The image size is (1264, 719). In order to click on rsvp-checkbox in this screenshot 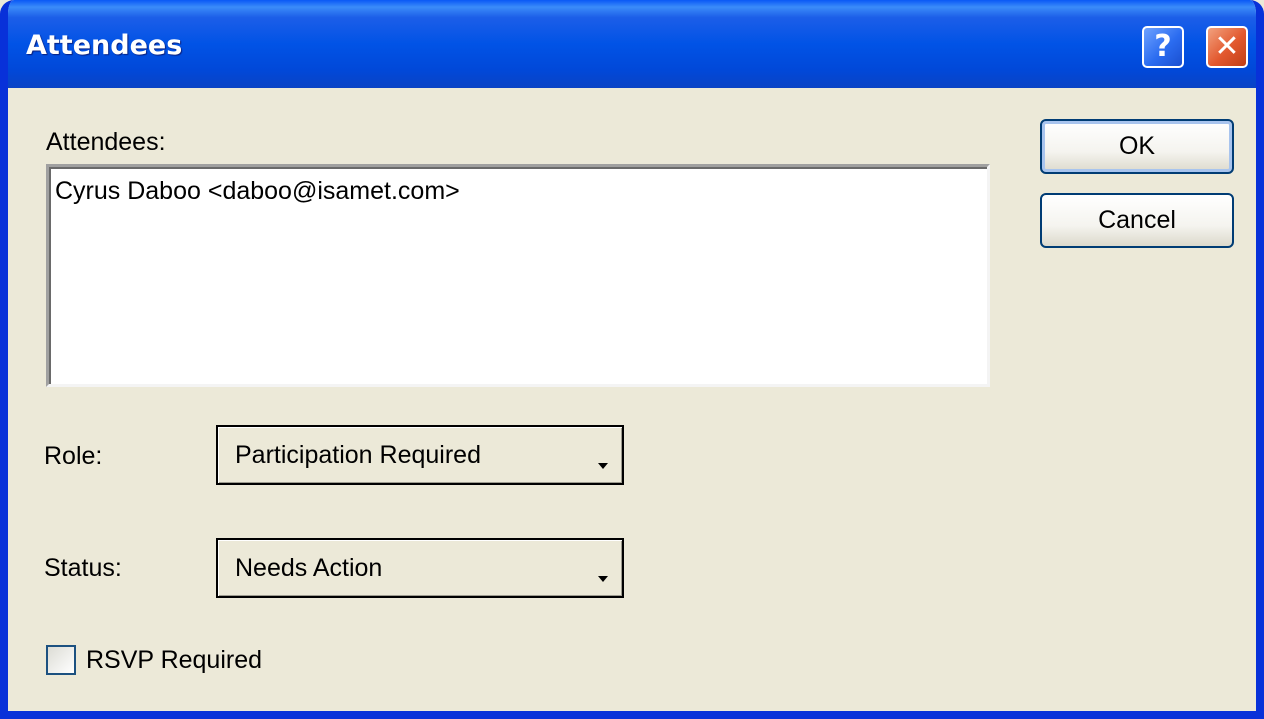, I will do `click(61, 660)`.